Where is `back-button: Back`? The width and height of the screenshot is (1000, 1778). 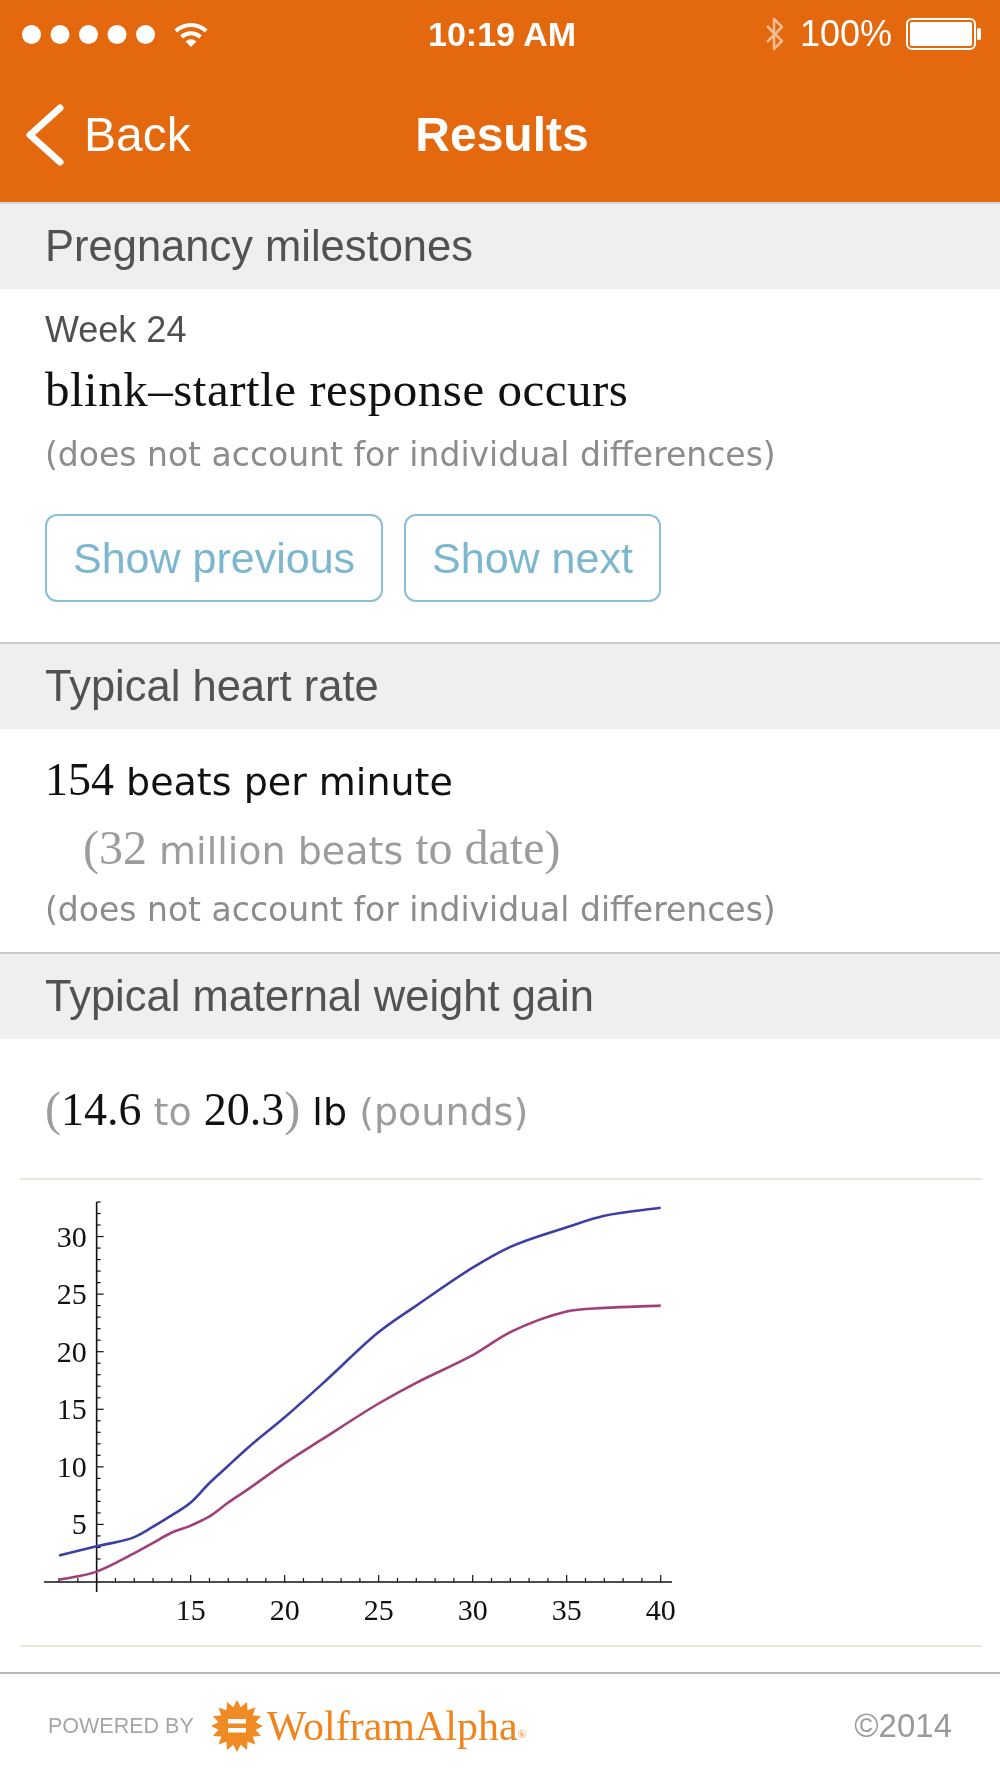 back-button: Back is located at coordinates (107, 135).